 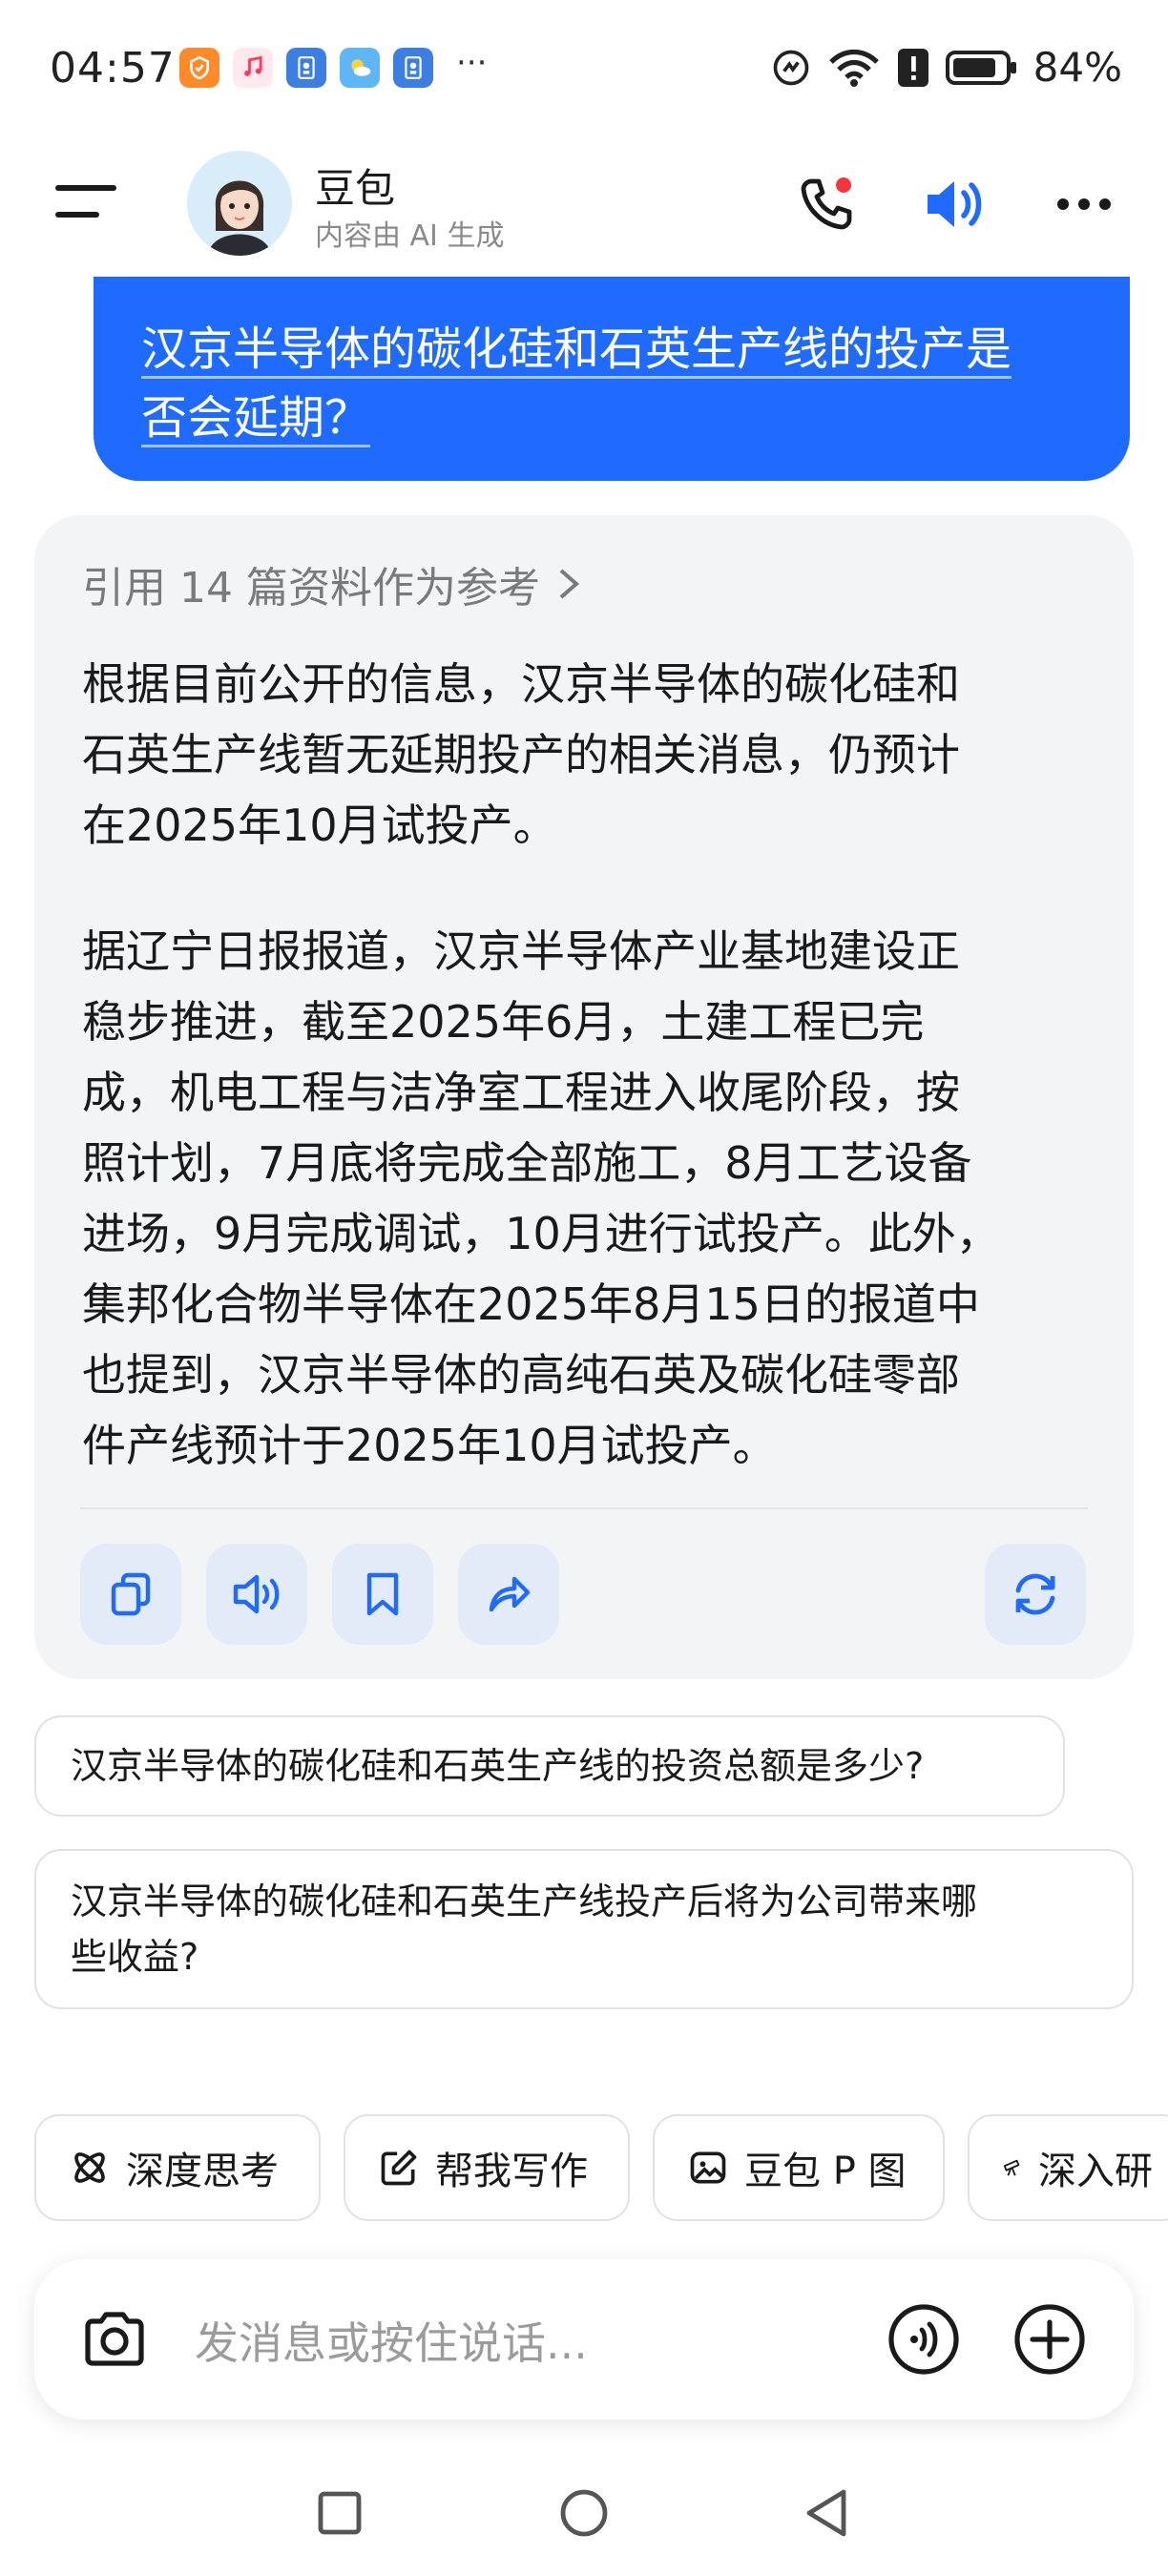 What do you see at coordinates (399, 2168) in the screenshot?
I see `edit-icon` at bounding box center [399, 2168].